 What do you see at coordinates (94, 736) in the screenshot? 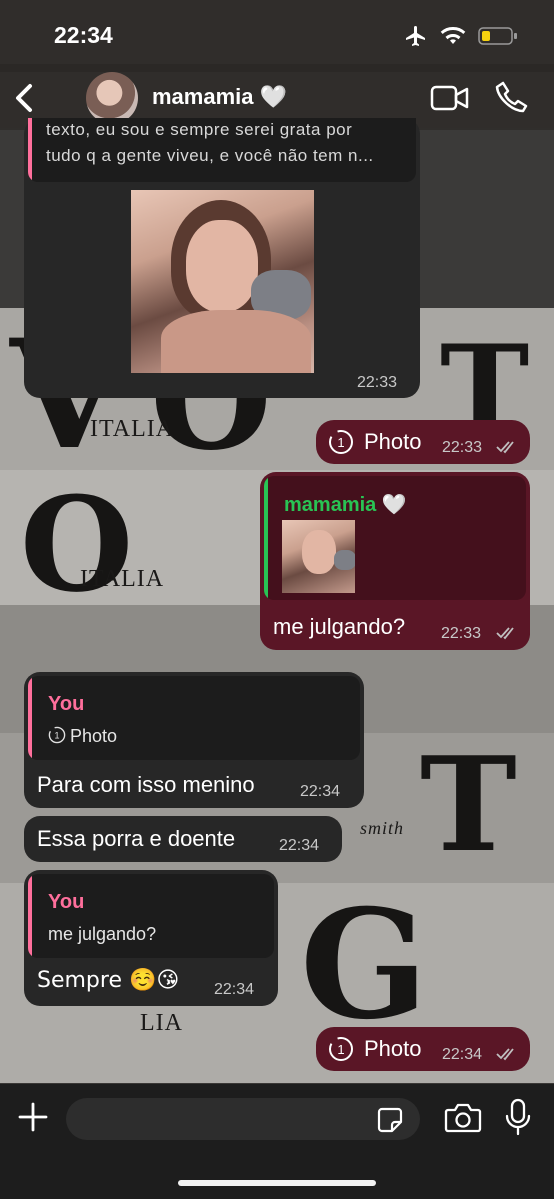
I see `quoted-text: Photo` at bounding box center [94, 736].